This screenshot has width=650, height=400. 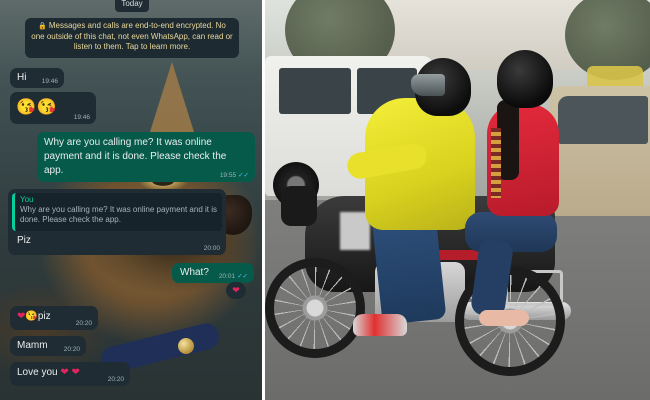 I want to click on beige-car, so click(x=600, y=151).